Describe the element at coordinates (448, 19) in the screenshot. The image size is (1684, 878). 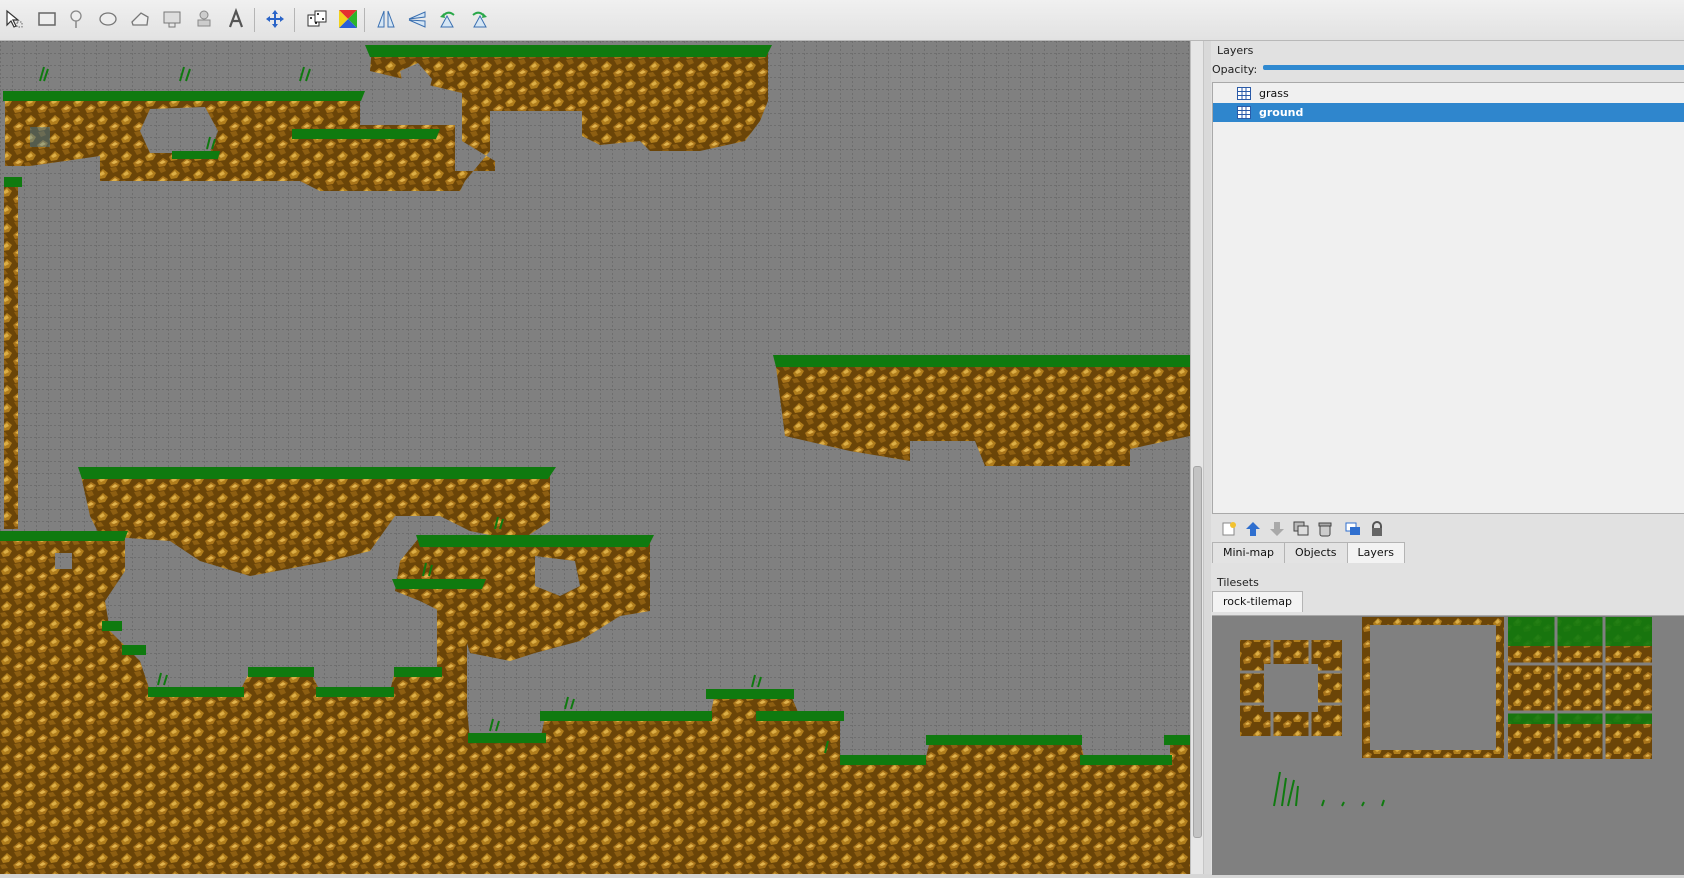
I see `rotate-left-icon` at that location.